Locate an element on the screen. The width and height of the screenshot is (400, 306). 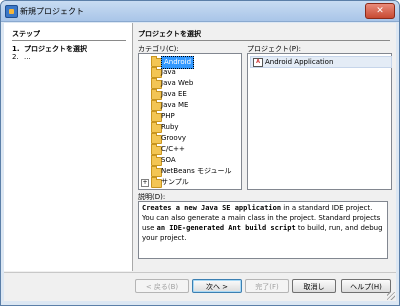
expand-icon: + is located at coordinates (145, 183).